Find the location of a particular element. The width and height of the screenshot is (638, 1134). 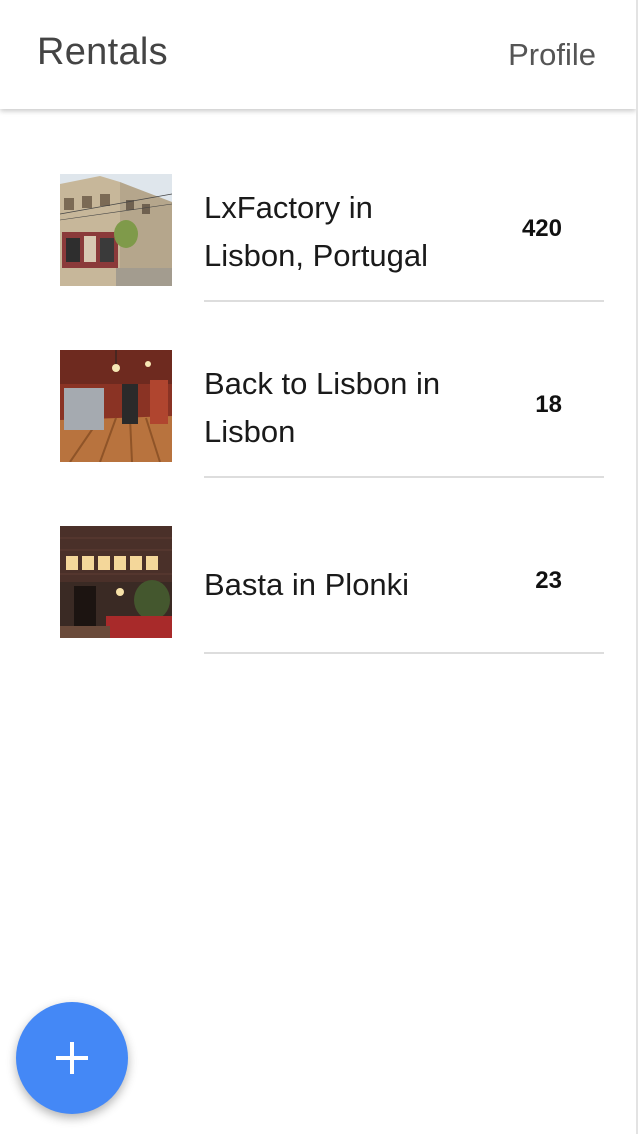

app-title: Rentals is located at coordinates (102, 52).